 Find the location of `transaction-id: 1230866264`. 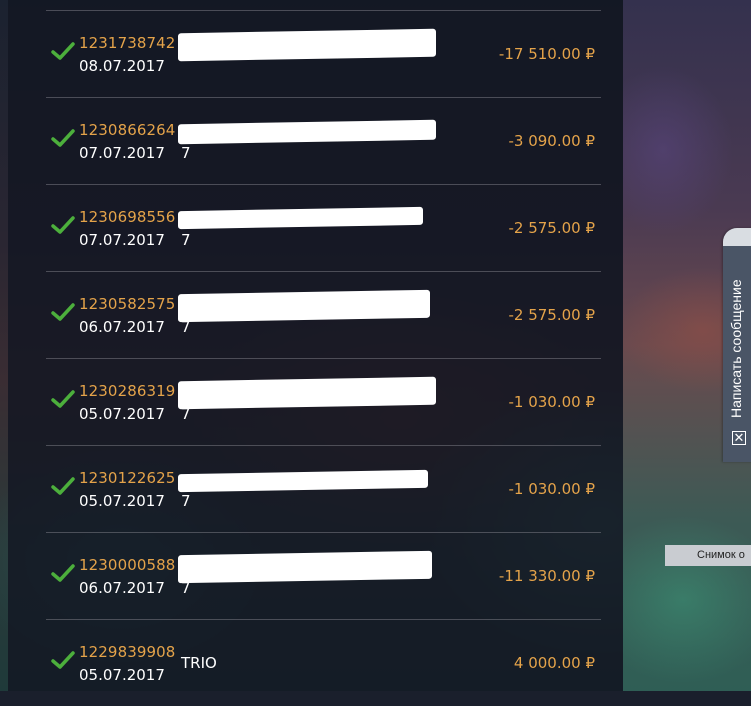

transaction-id: 1230866264 is located at coordinates (127, 130).